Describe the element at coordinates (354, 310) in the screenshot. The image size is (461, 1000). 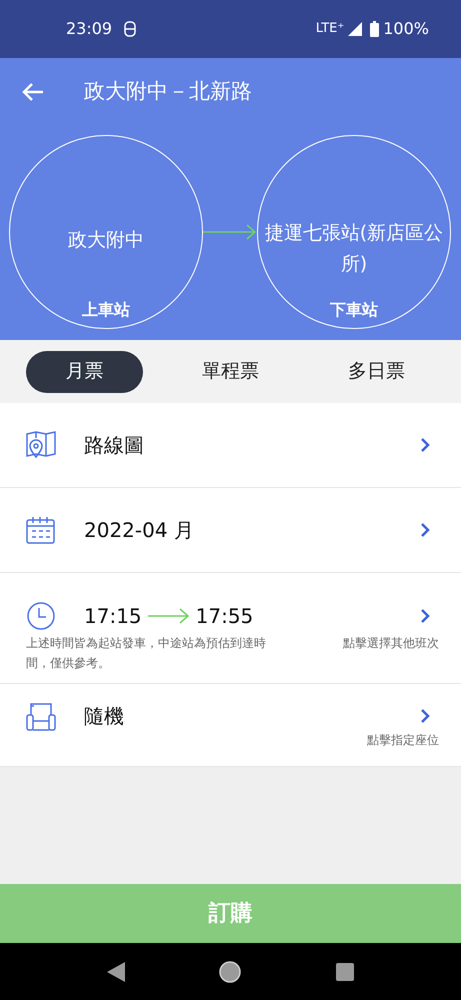
I see `stop-label: 下車站` at that location.